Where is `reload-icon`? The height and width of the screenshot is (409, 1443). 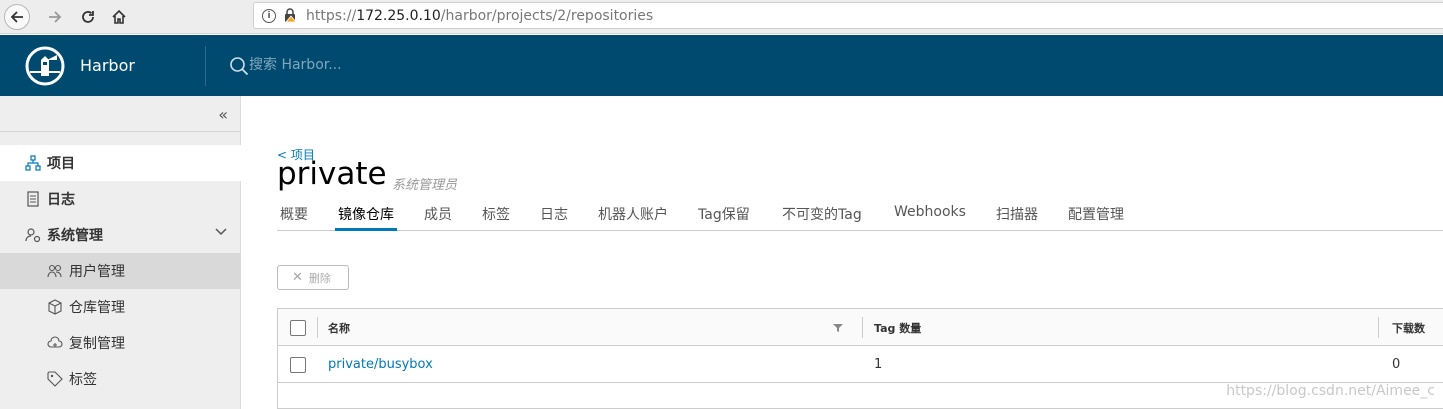 reload-icon is located at coordinates (88, 17).